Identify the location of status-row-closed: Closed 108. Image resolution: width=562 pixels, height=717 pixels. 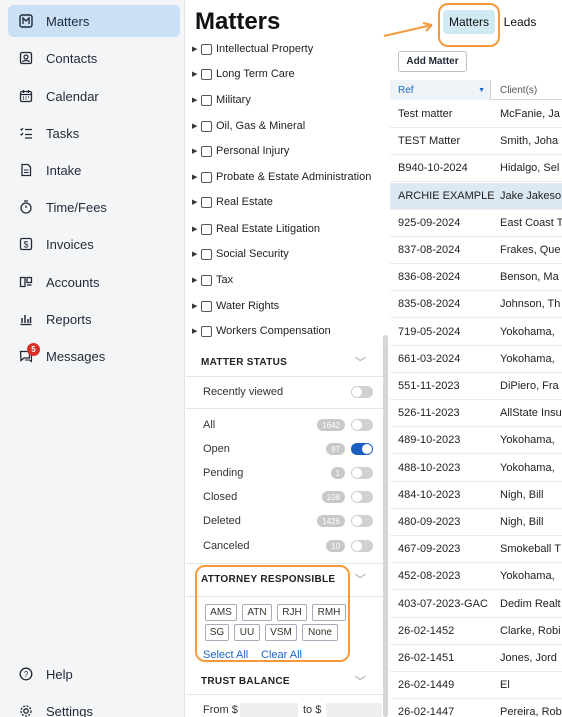
(288, 497).